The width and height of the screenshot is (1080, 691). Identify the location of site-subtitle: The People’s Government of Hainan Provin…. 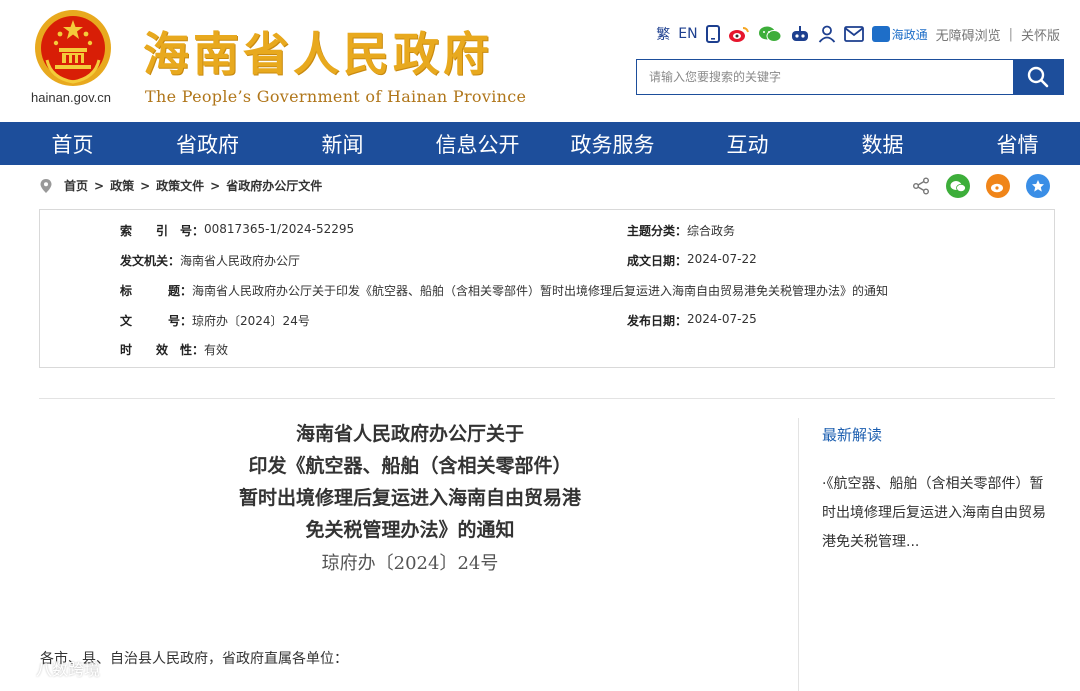
(336, 96).